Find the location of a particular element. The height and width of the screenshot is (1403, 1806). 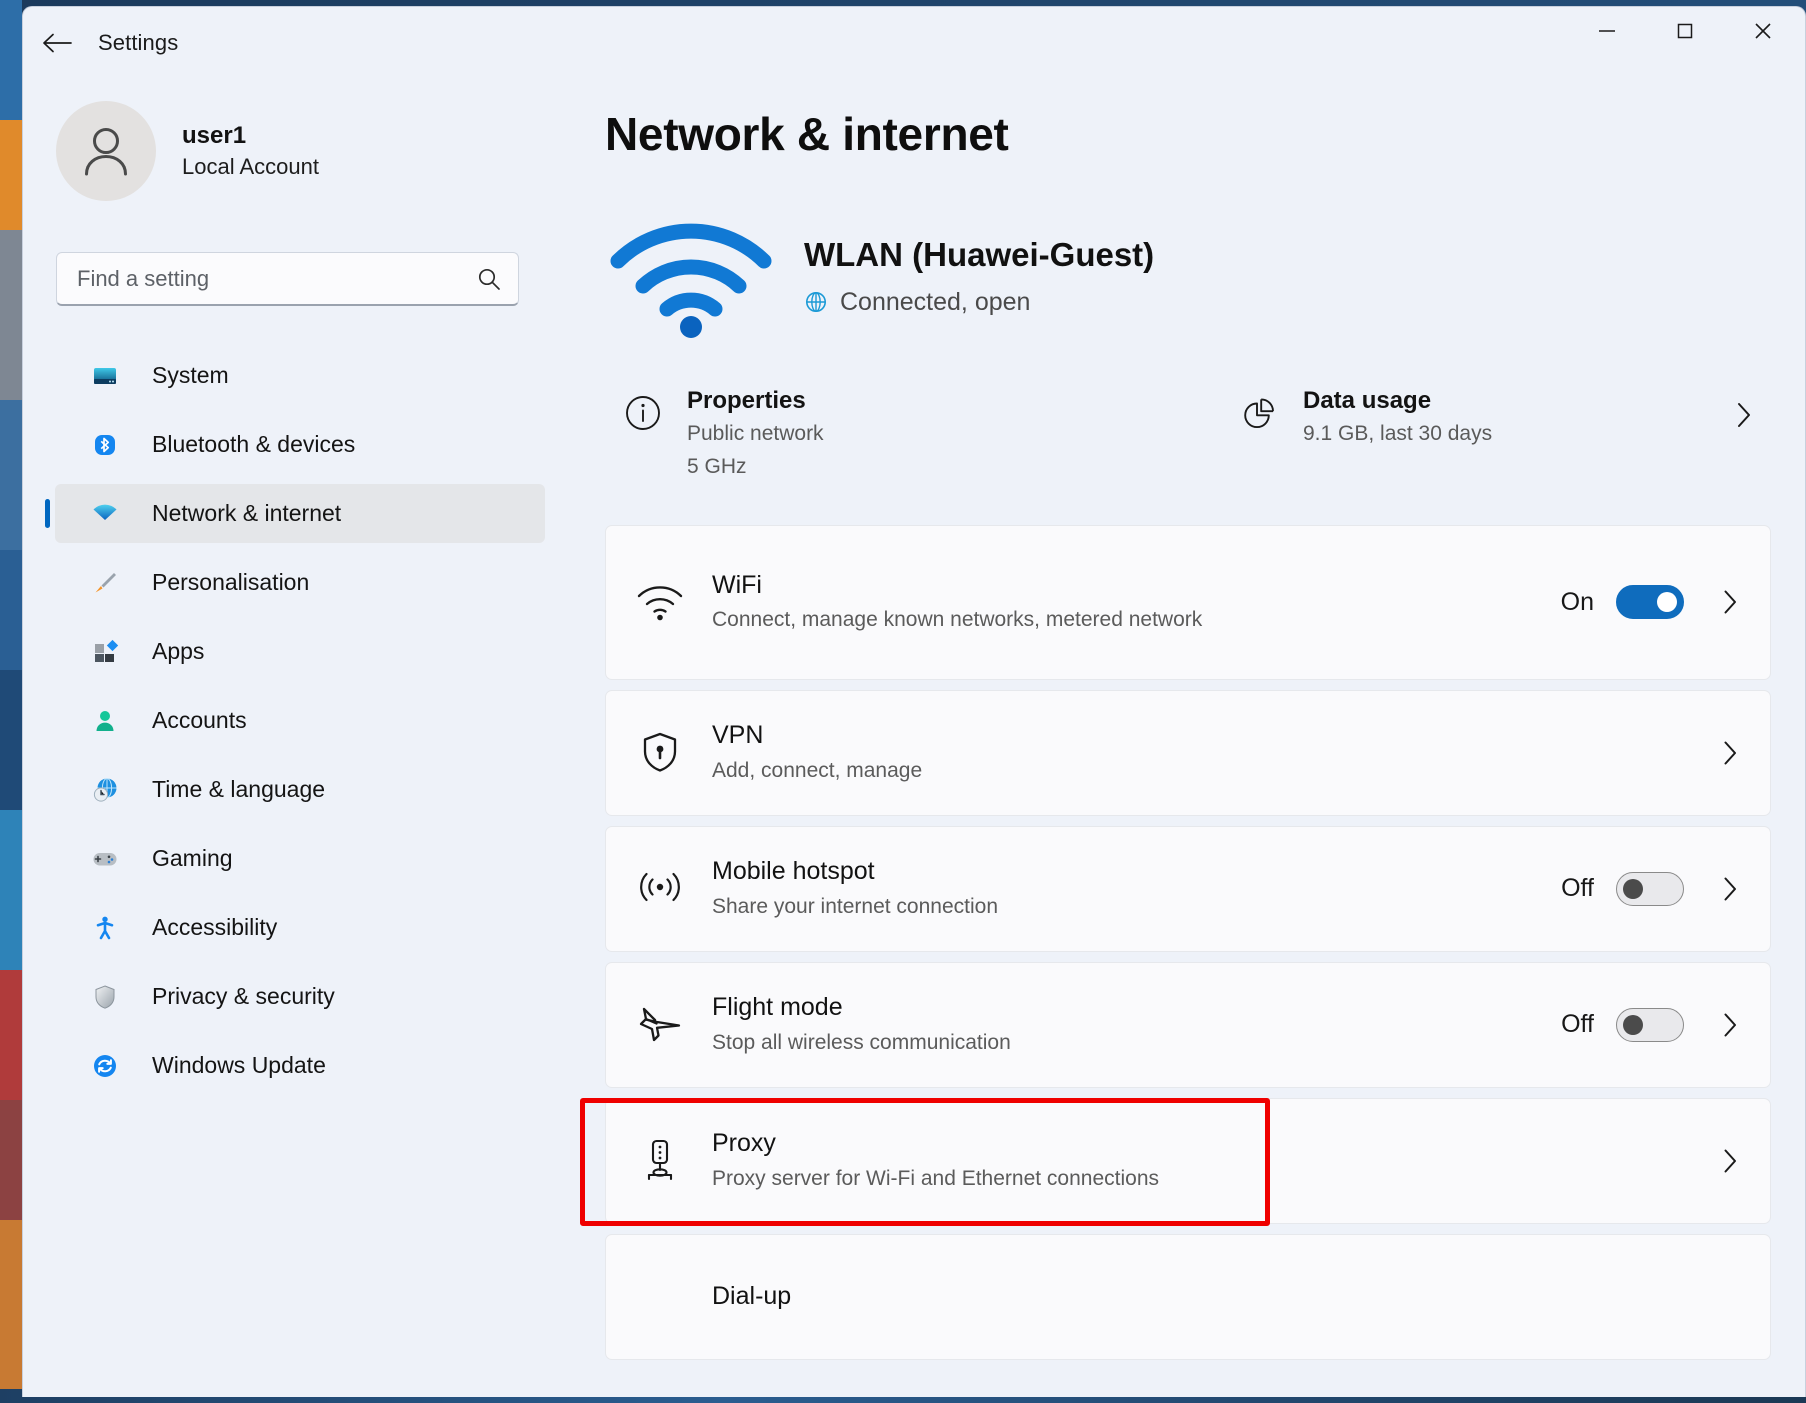

data-usage-entry: Data usage 9.1 GB, last 30 days is located at coordinates (1498, 434).